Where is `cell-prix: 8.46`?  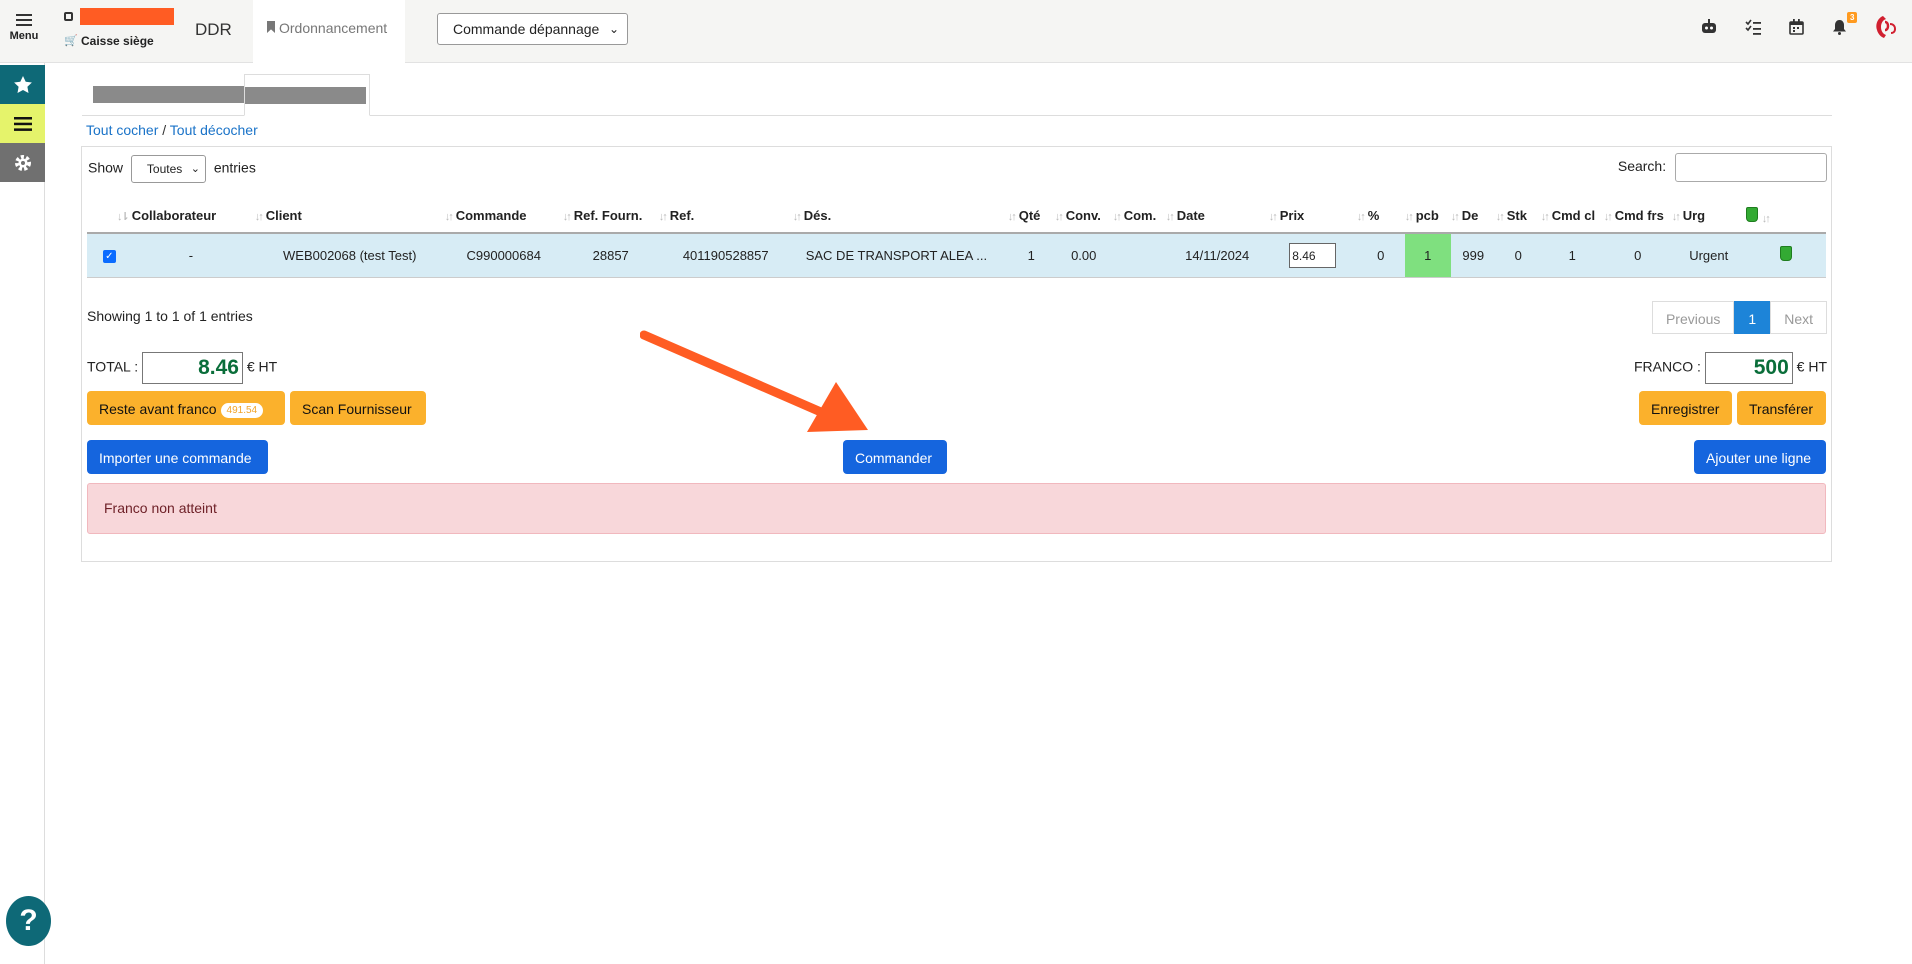
cell-prix: 8.46 is located at coordinates (1312, 255).